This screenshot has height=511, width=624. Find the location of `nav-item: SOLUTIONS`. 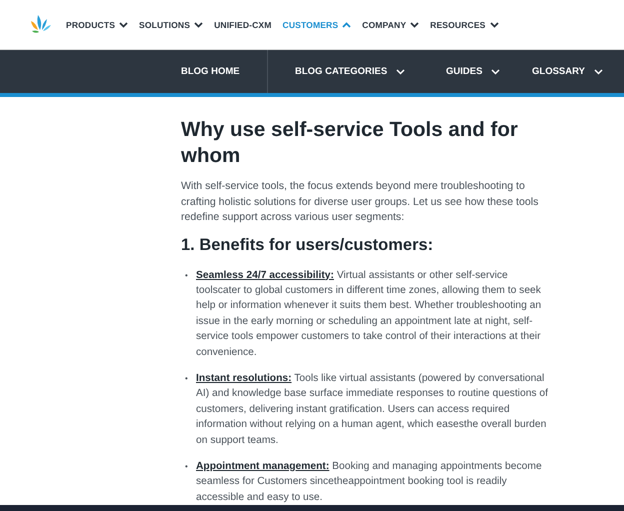

nav-item: SOLUTIONS is located at coordinates (171, 25).